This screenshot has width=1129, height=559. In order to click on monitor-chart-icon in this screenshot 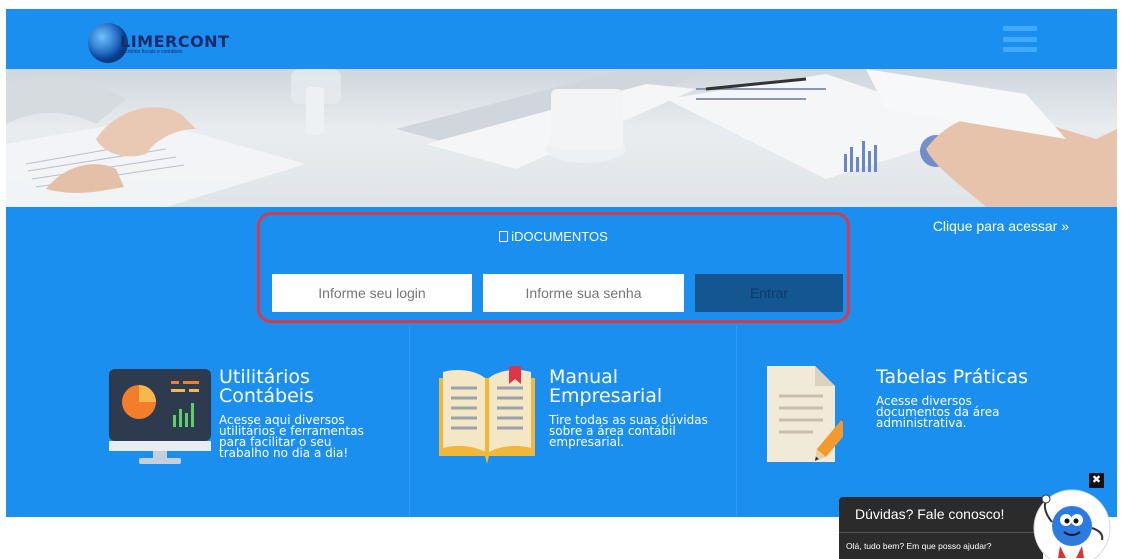, I will do `click(160, 416)`.